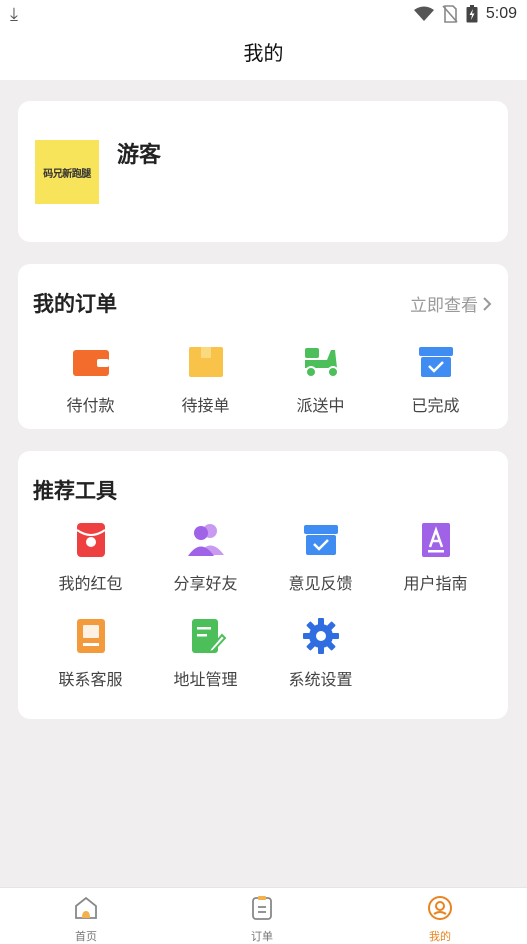 The height and width of the screenshot is (944, 527). I want to click on view-all-orders-link: 立即查看, so click(451, 303).